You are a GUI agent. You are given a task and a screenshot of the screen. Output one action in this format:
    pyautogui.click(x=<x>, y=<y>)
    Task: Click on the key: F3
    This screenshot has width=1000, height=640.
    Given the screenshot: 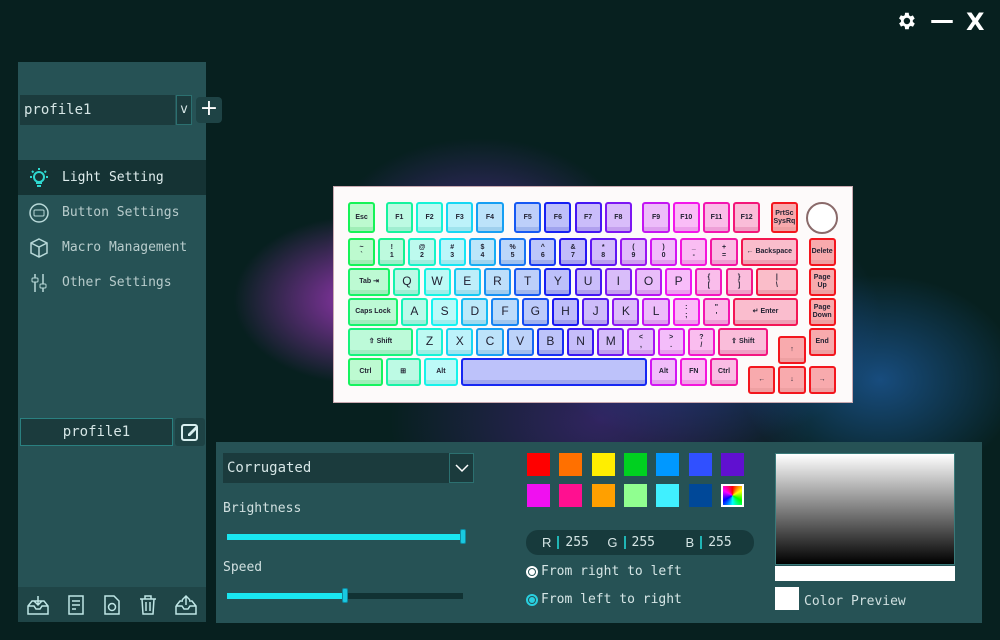 What is the action you would take?
    pyautogui.click(x=460, y=217)
    